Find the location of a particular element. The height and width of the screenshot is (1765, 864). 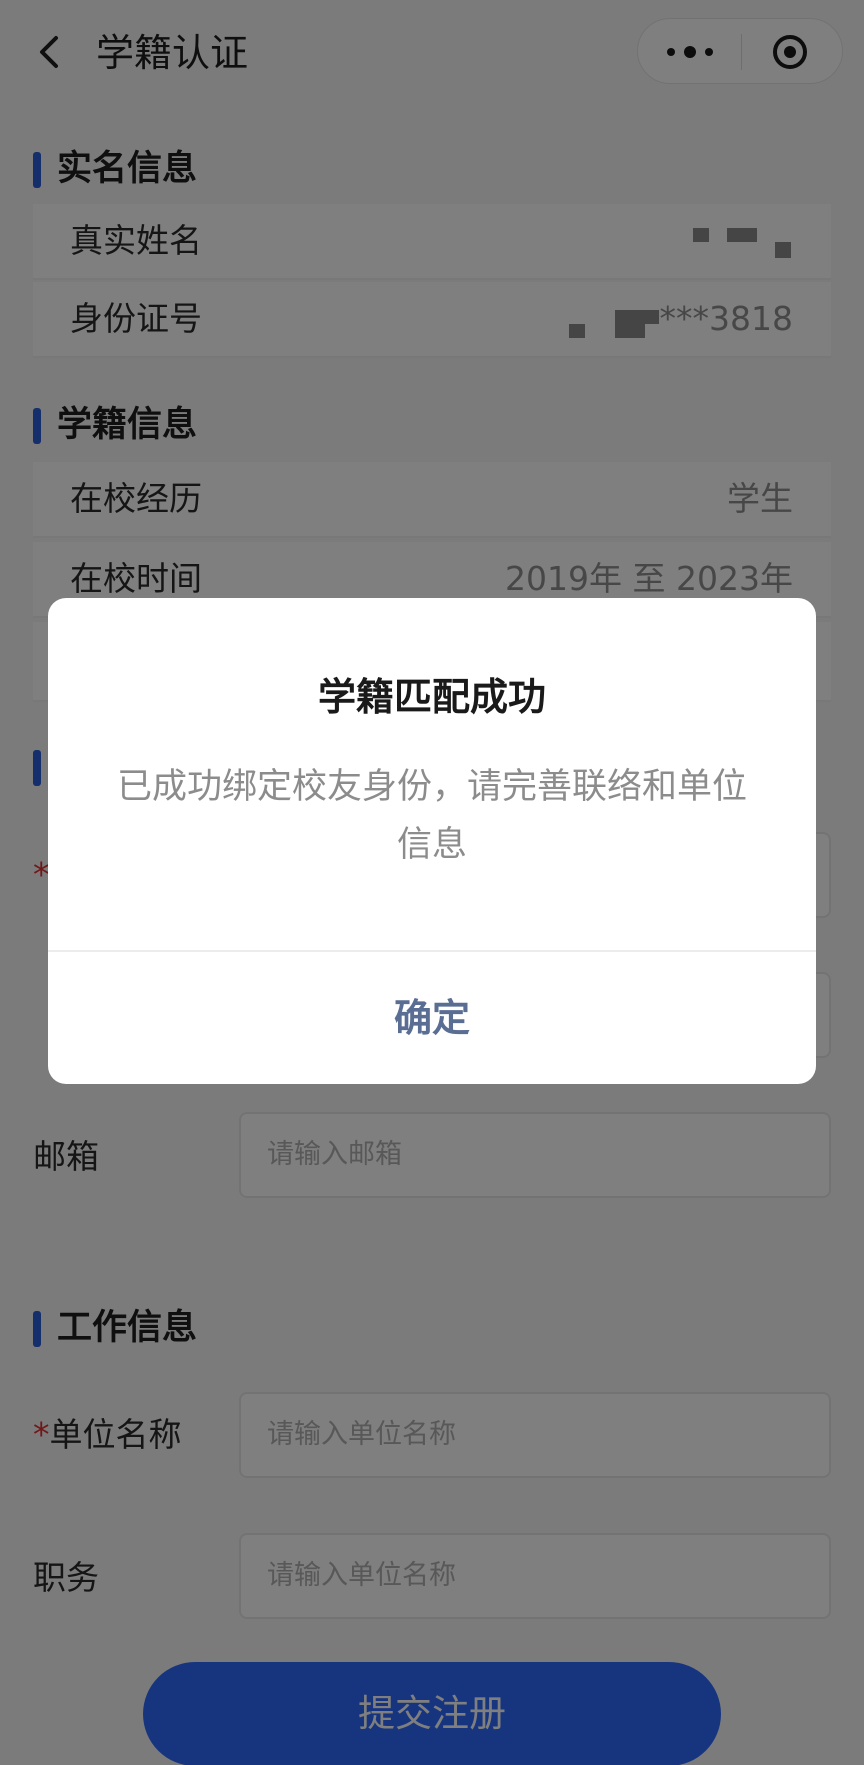

confirm-button: 确定 is located at coordinates (432, 1018).